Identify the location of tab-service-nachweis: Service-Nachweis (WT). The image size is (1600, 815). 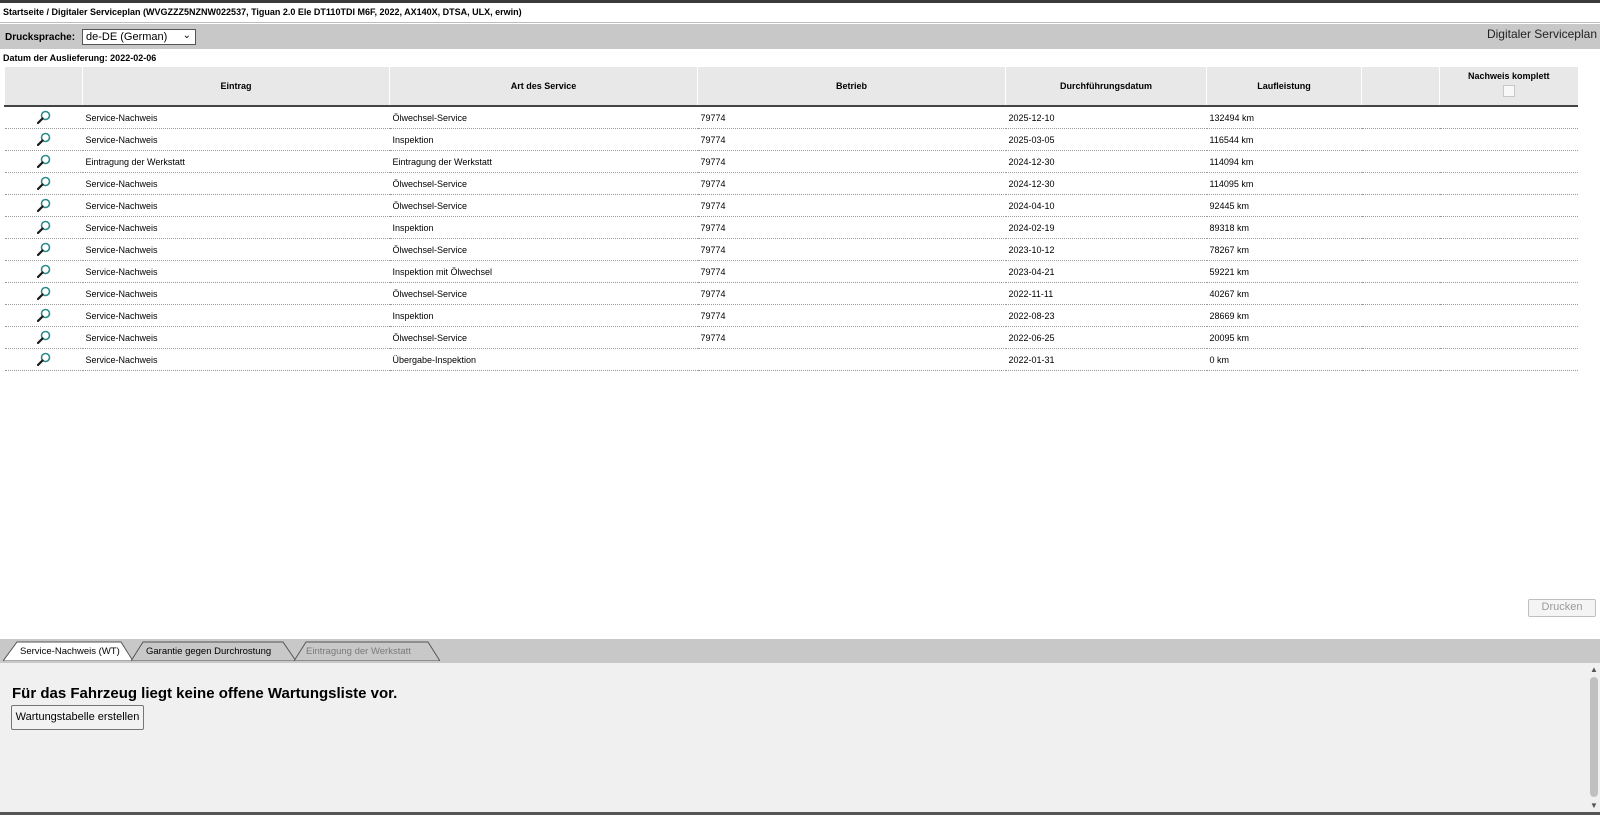
(68, 651).